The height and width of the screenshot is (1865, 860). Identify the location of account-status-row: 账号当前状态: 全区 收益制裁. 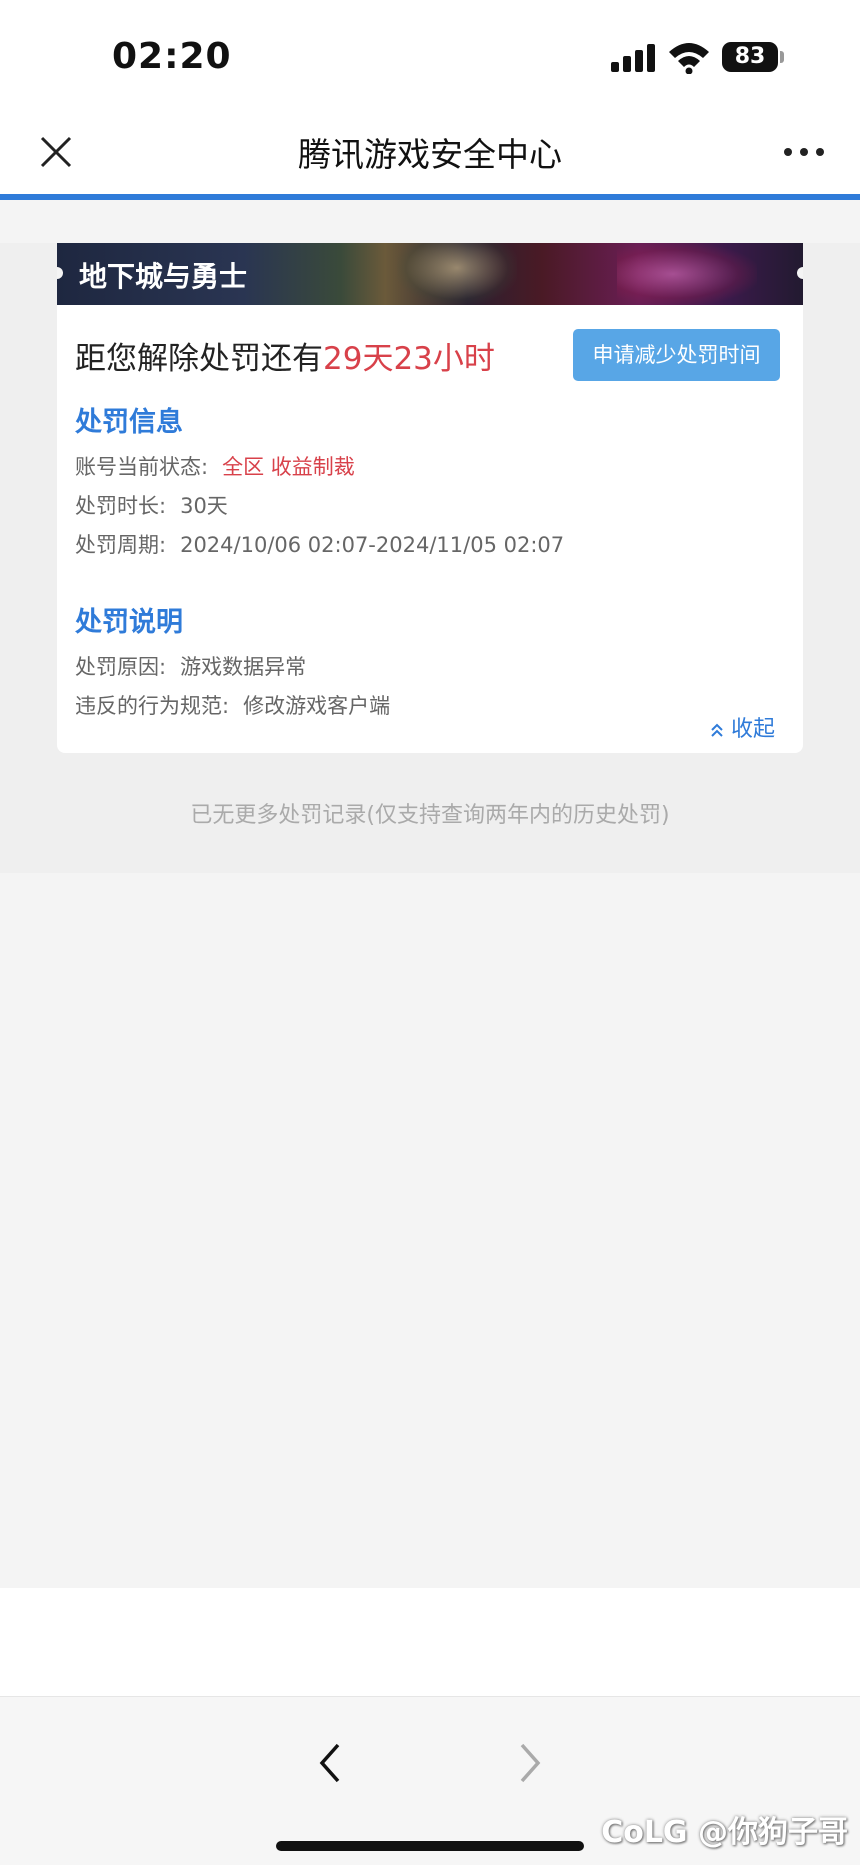
(215, 466).